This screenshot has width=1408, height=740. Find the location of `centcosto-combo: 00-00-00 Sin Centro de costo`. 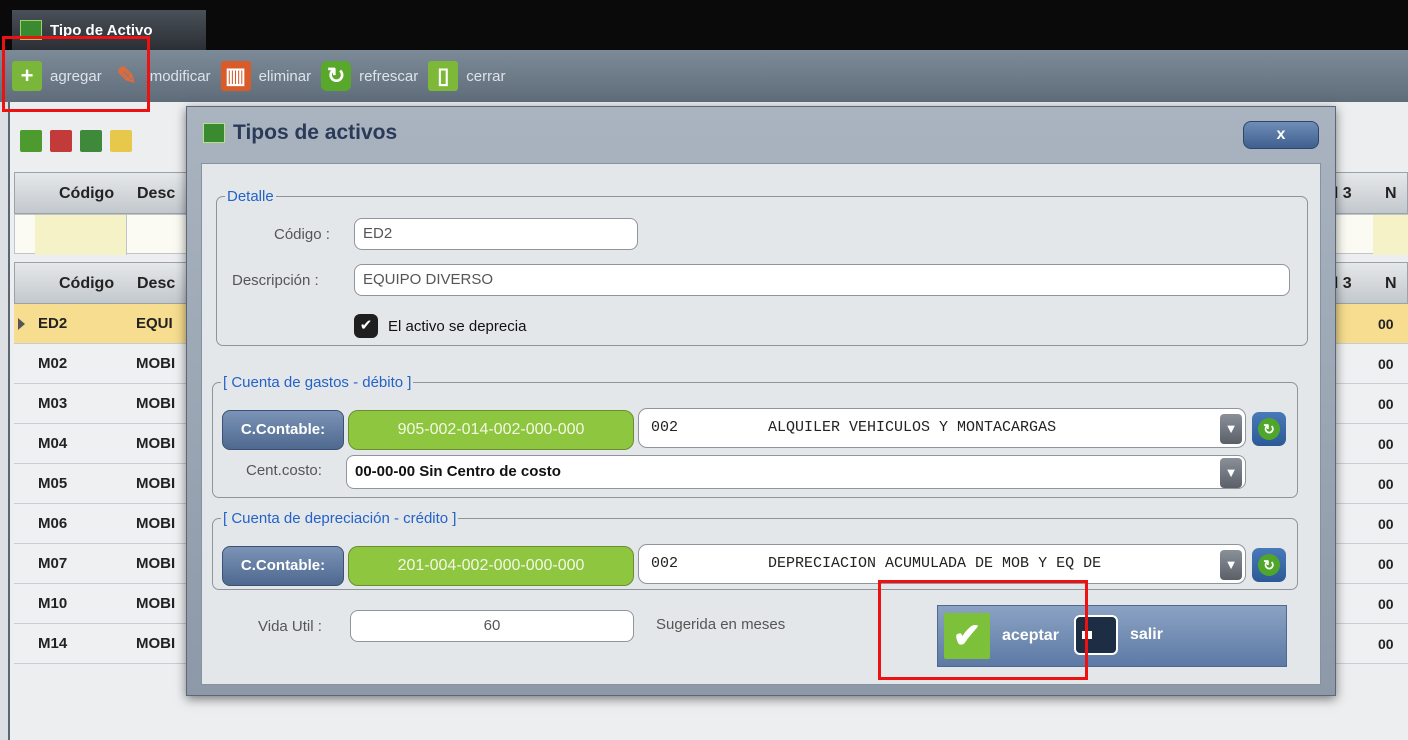

centcosto-combo: 00-00-00 Sin Centro de costo is located at coordinates (796, 472).